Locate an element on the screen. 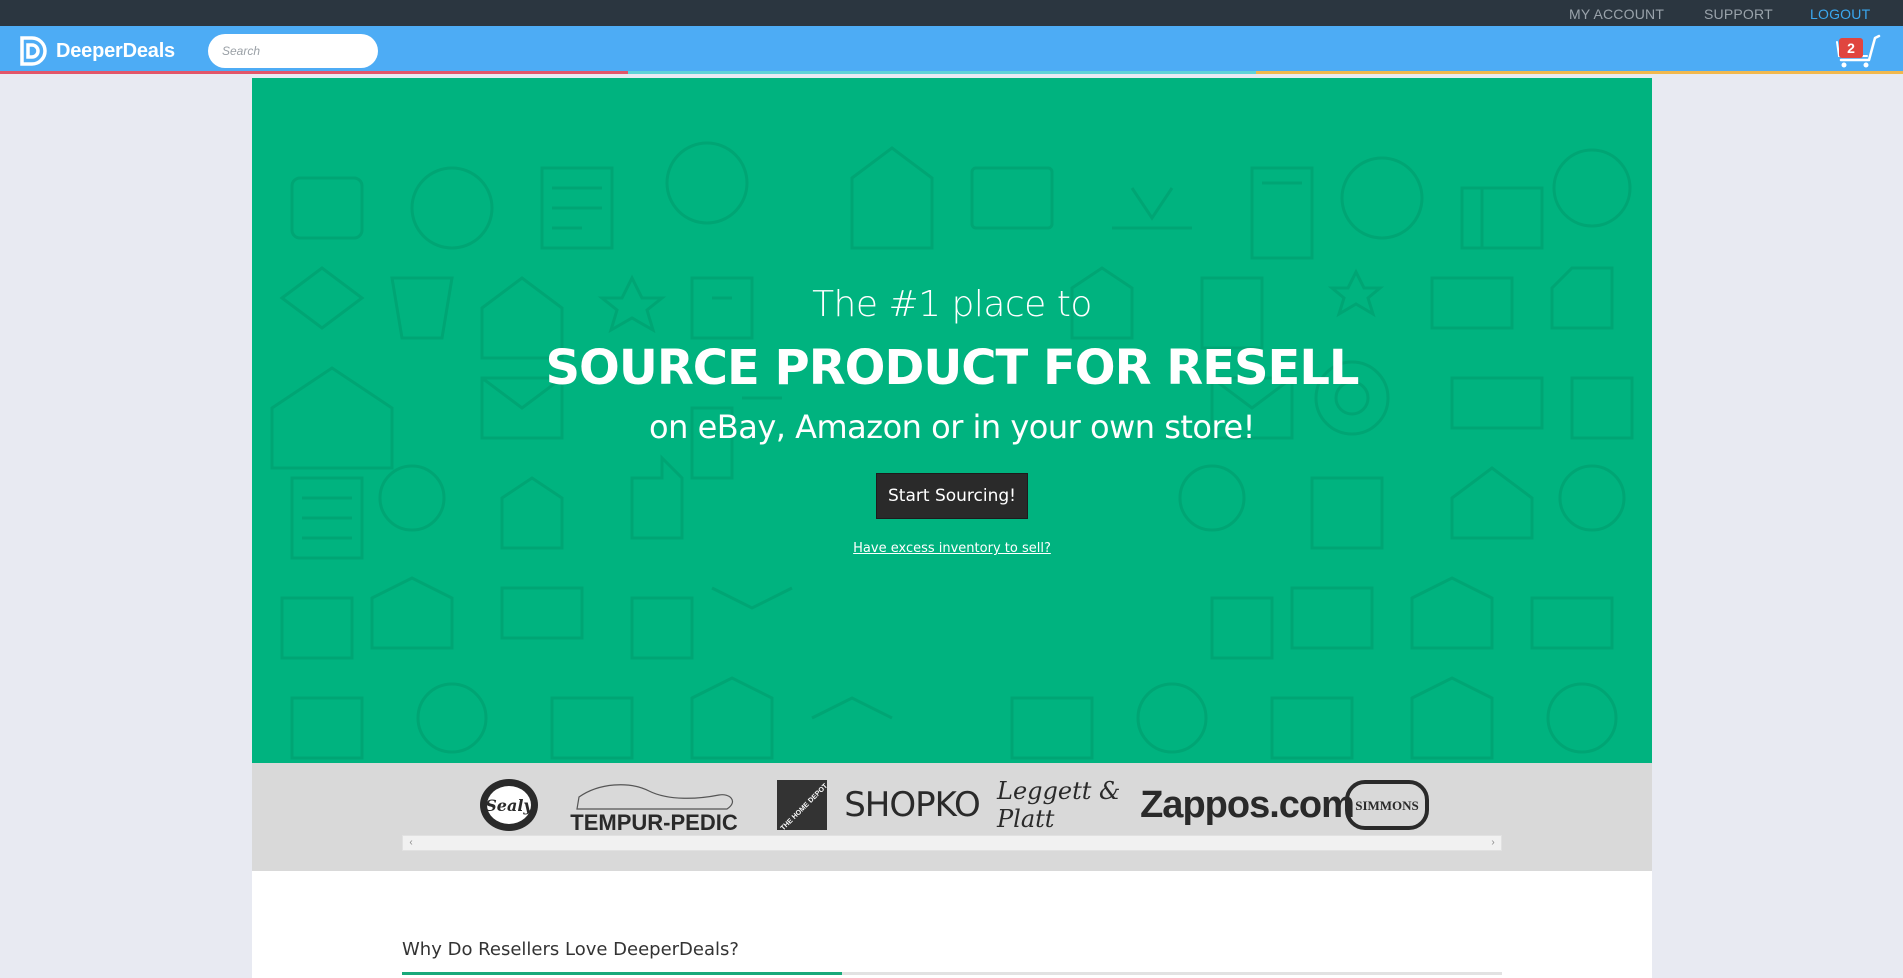 The height and width of the screenshot is (978, 1903). my-account-link: MY ACCOUNT is located at coordinates (1616, 14).